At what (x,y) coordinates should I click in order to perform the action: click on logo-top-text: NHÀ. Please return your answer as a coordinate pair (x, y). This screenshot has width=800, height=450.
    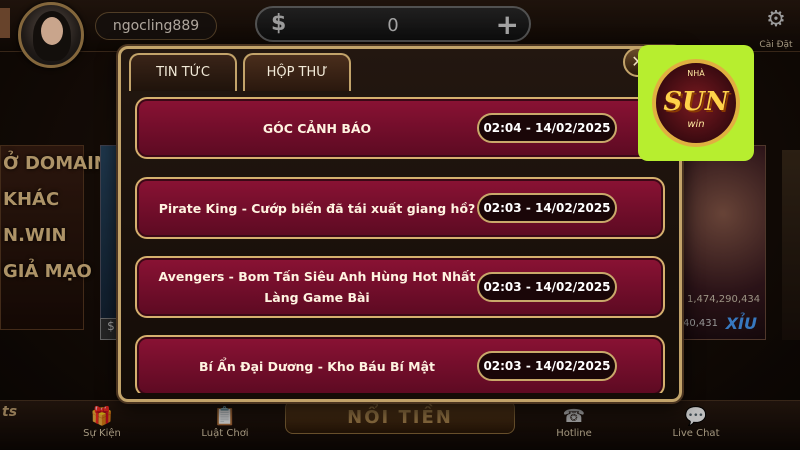
    Looking at the image, I should click on (696, 73).